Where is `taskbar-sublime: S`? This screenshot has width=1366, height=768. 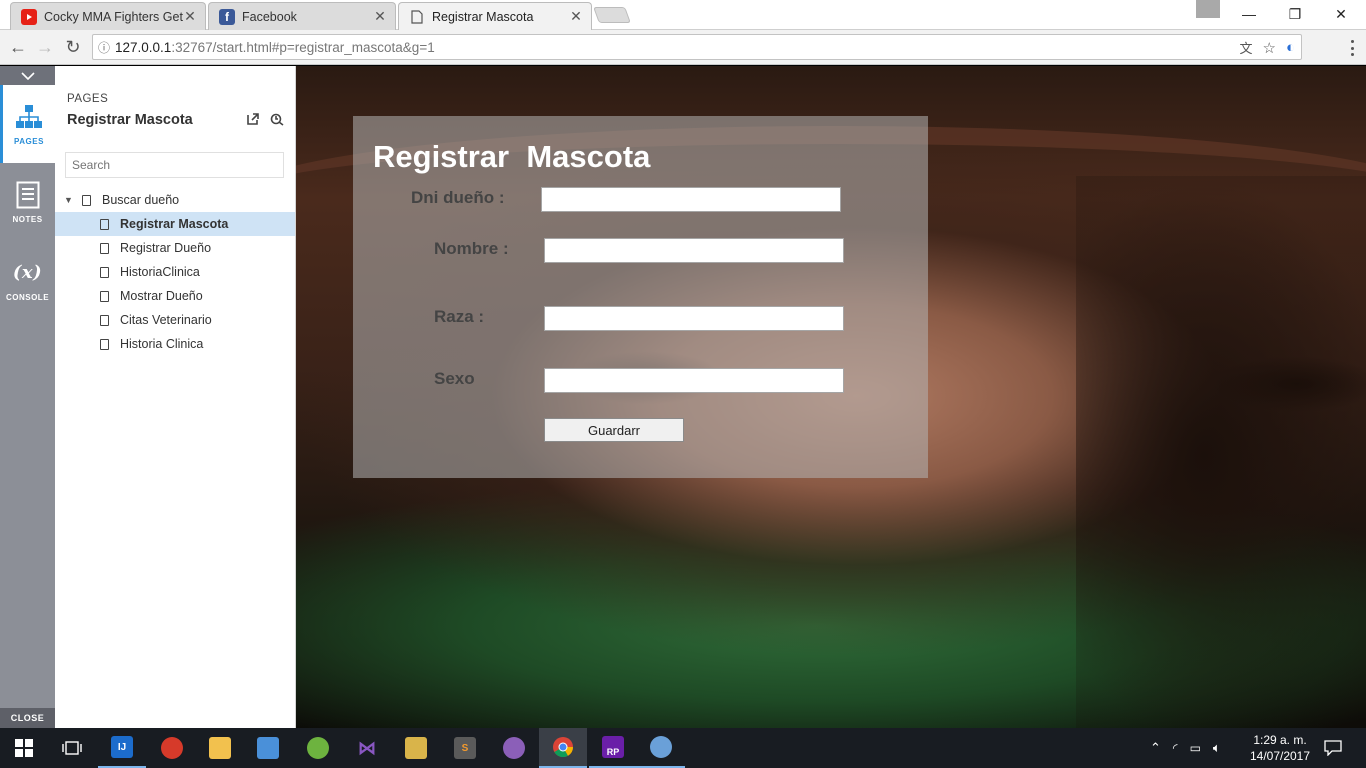 taskbar-sublime: S is located at coordinates (465, 748).